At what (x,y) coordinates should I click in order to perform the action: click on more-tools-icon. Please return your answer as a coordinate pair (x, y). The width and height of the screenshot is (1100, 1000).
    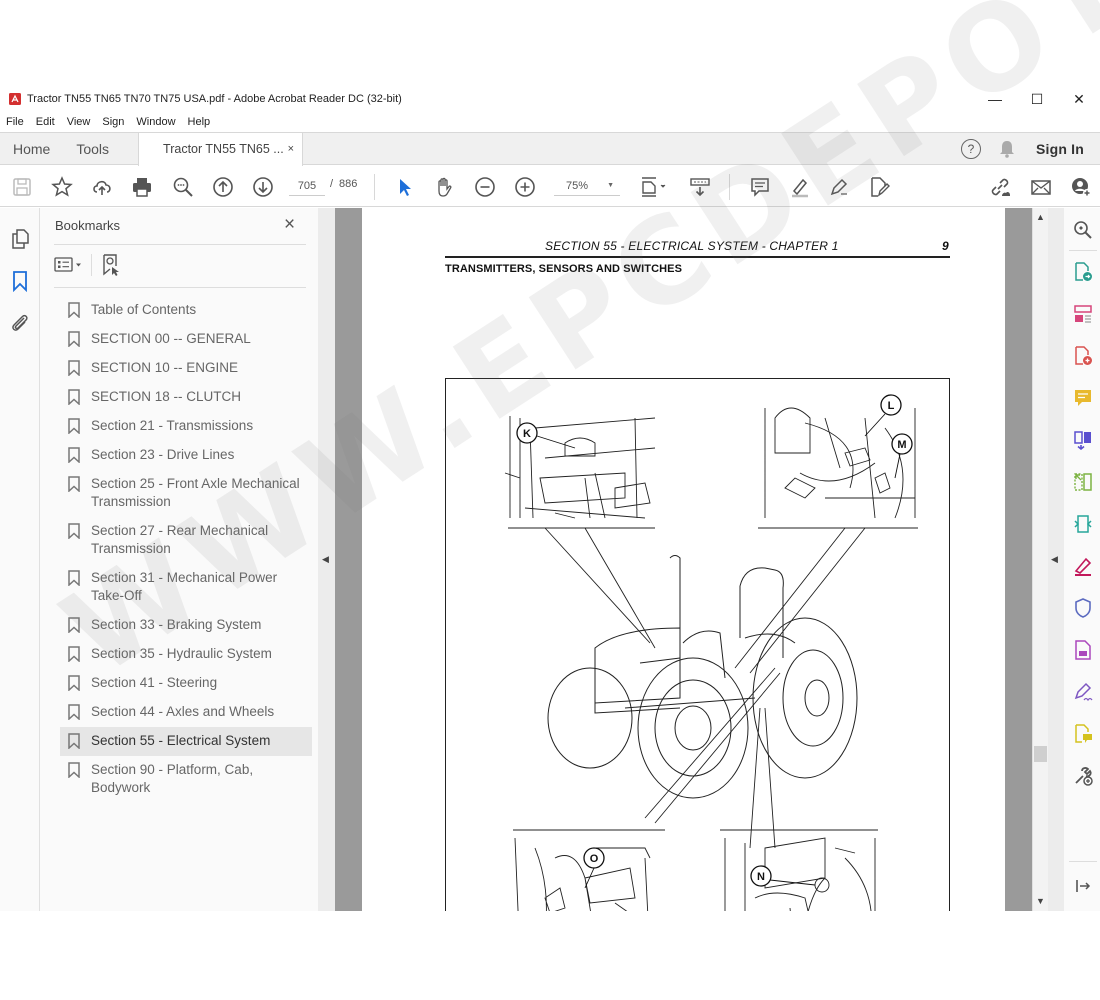
    Looking at the image, I should click on (1083, 776).